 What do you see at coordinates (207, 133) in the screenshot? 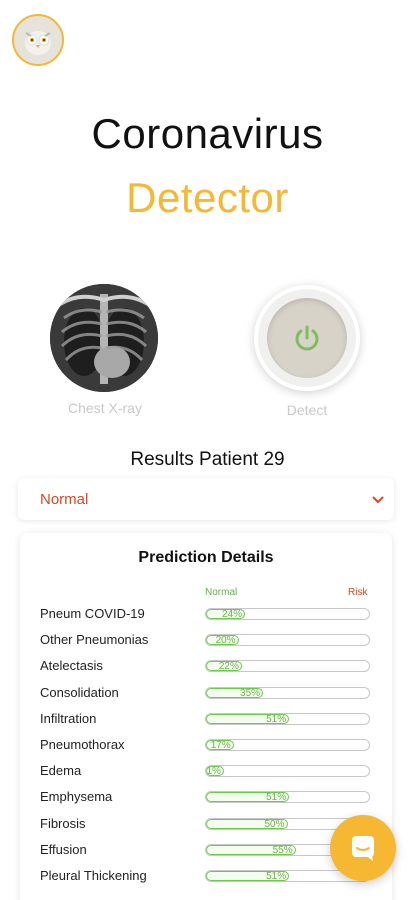
I see `app-title-line1: Coronavirus` at bounding box center [207, 133].